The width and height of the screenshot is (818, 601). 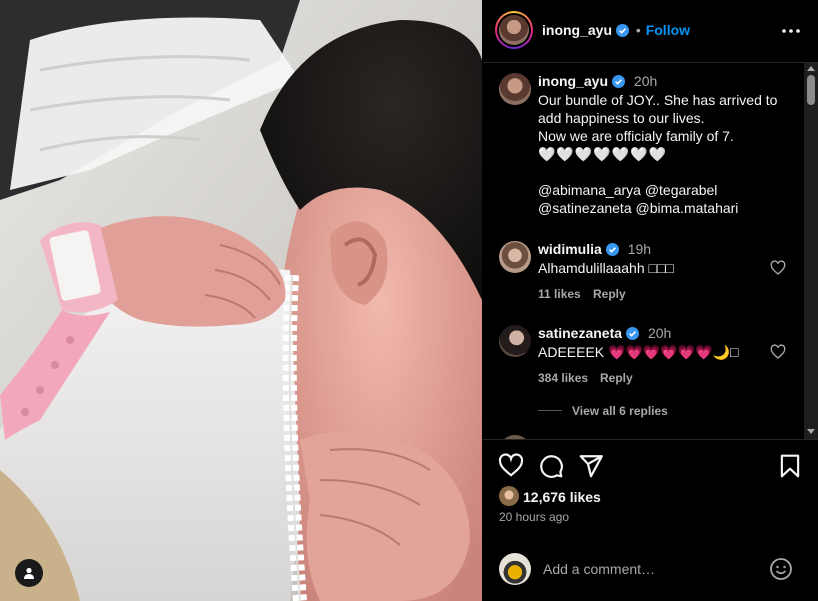 I want to click on caption-username: inong_ayu, so click(x=573, y=81).